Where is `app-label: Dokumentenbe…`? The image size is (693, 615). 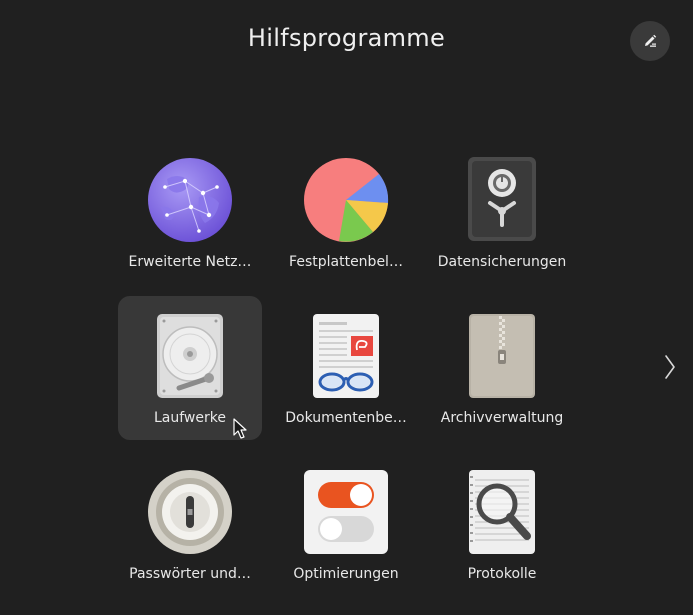 app-label: Dokumentenbe… is located at coordinates (346, 418).